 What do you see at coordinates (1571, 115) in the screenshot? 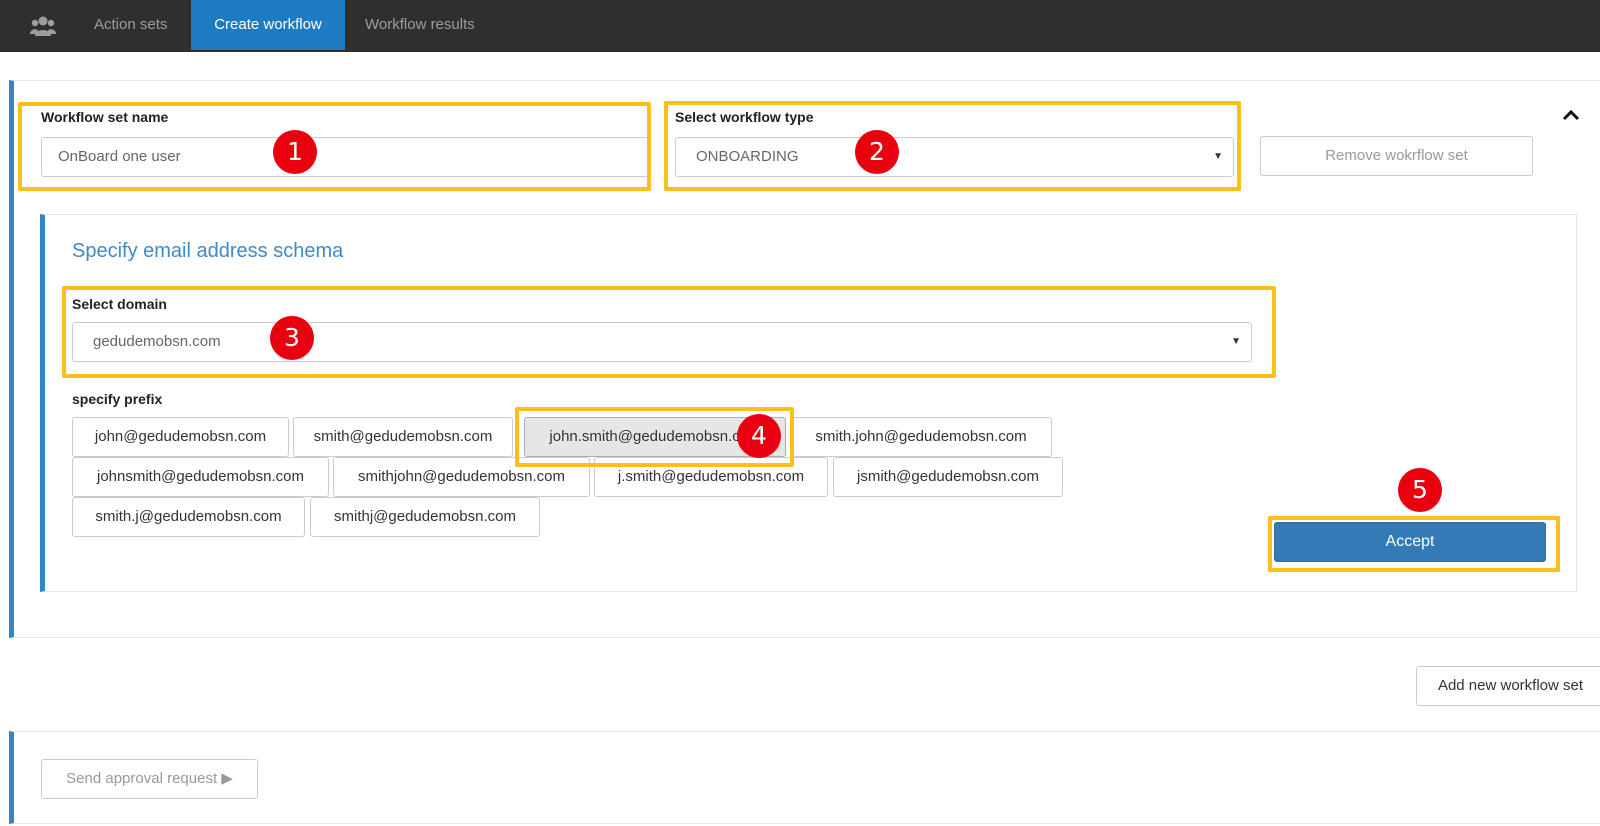
I see `chevron-up-icon` at bounding box center [1571, 115].